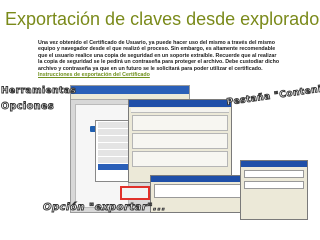 This screenshot has height=240, width=320. Describe the element at coordinates (180, 110) in the screenshot. I see `dialog-tabs` at that location.